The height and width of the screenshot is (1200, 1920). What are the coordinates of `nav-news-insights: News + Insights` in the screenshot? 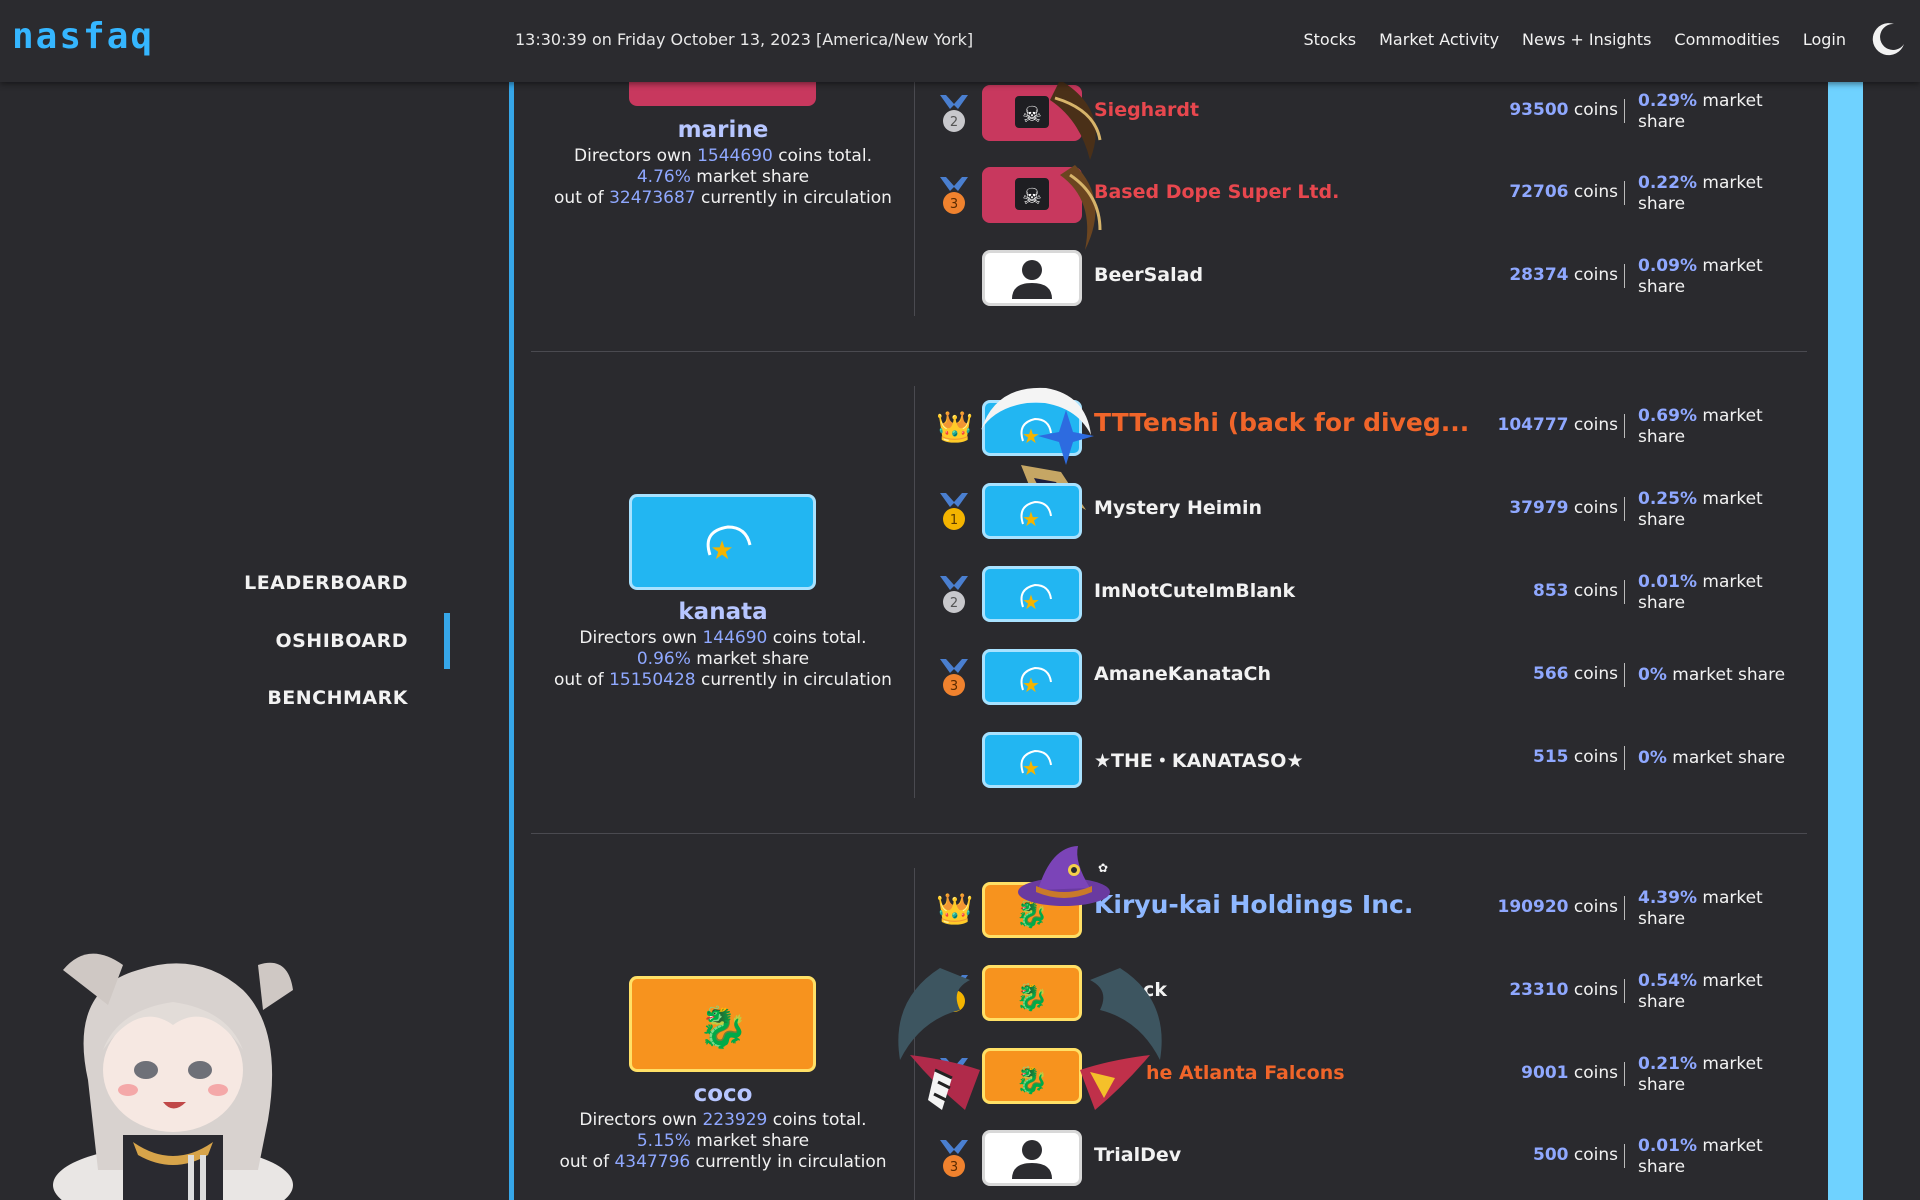 It's located at (1586, 39).